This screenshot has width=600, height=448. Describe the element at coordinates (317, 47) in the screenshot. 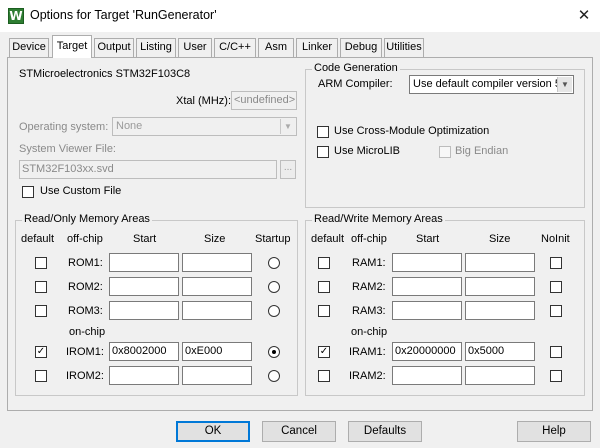

I see `tab-linker: Linker` at that location.